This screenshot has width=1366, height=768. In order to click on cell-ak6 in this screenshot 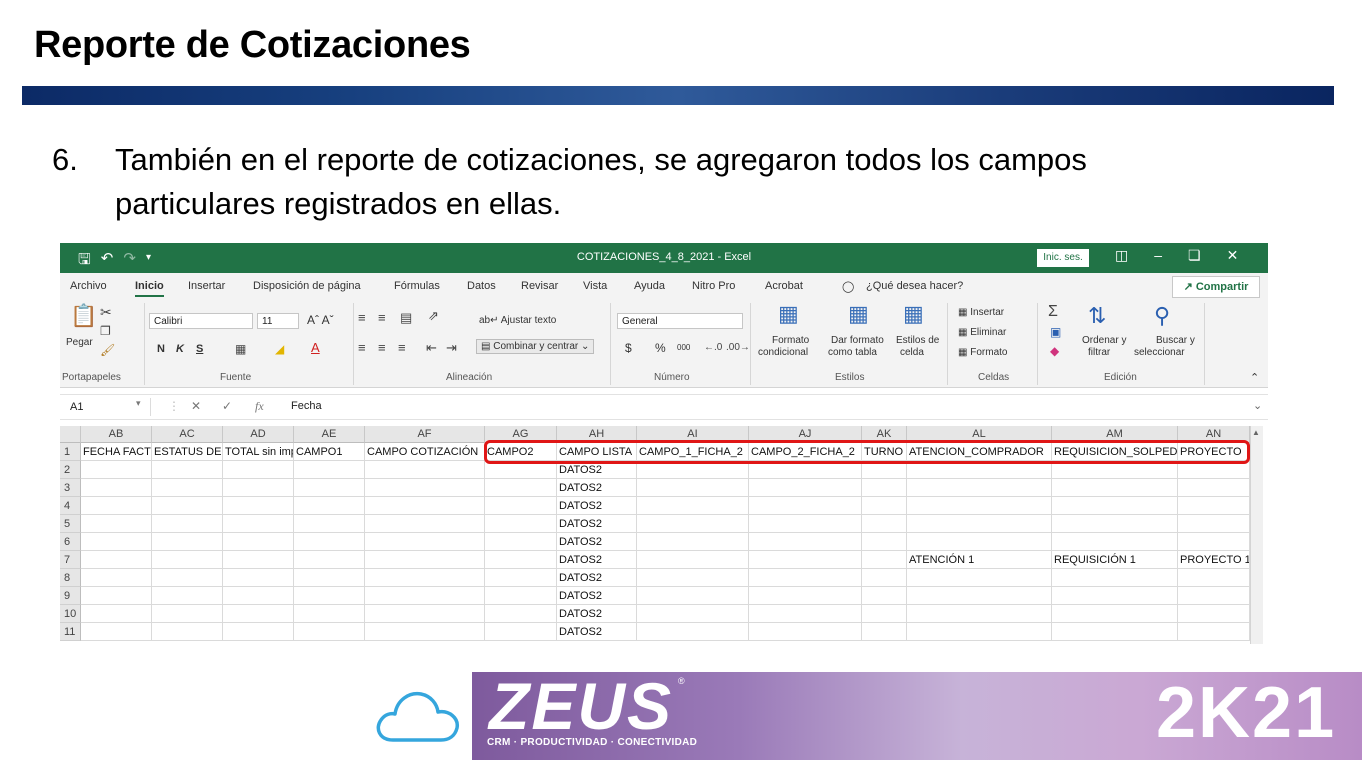, I will do `click(884, 542)`.